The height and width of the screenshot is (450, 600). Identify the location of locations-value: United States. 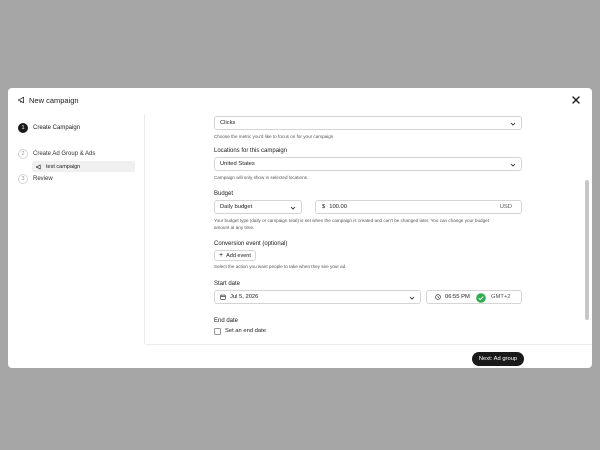
(237, 164).